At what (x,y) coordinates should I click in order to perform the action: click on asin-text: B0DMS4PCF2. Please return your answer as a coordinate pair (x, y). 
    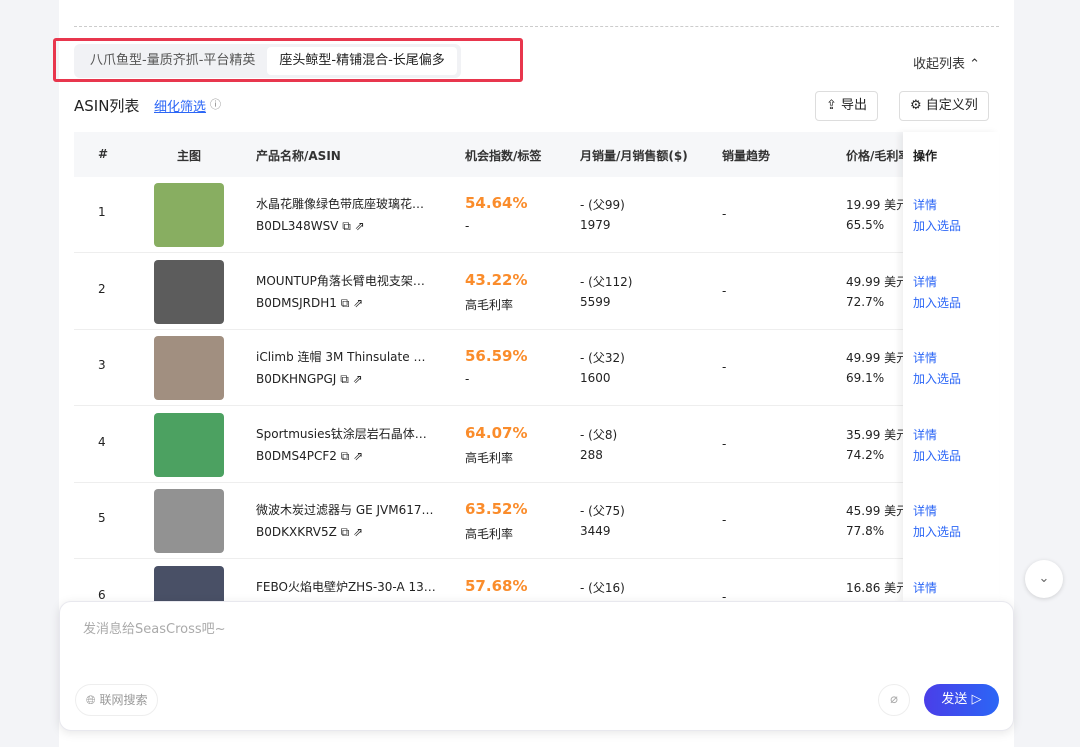
    Looking at the image, I should click on (296, 455).